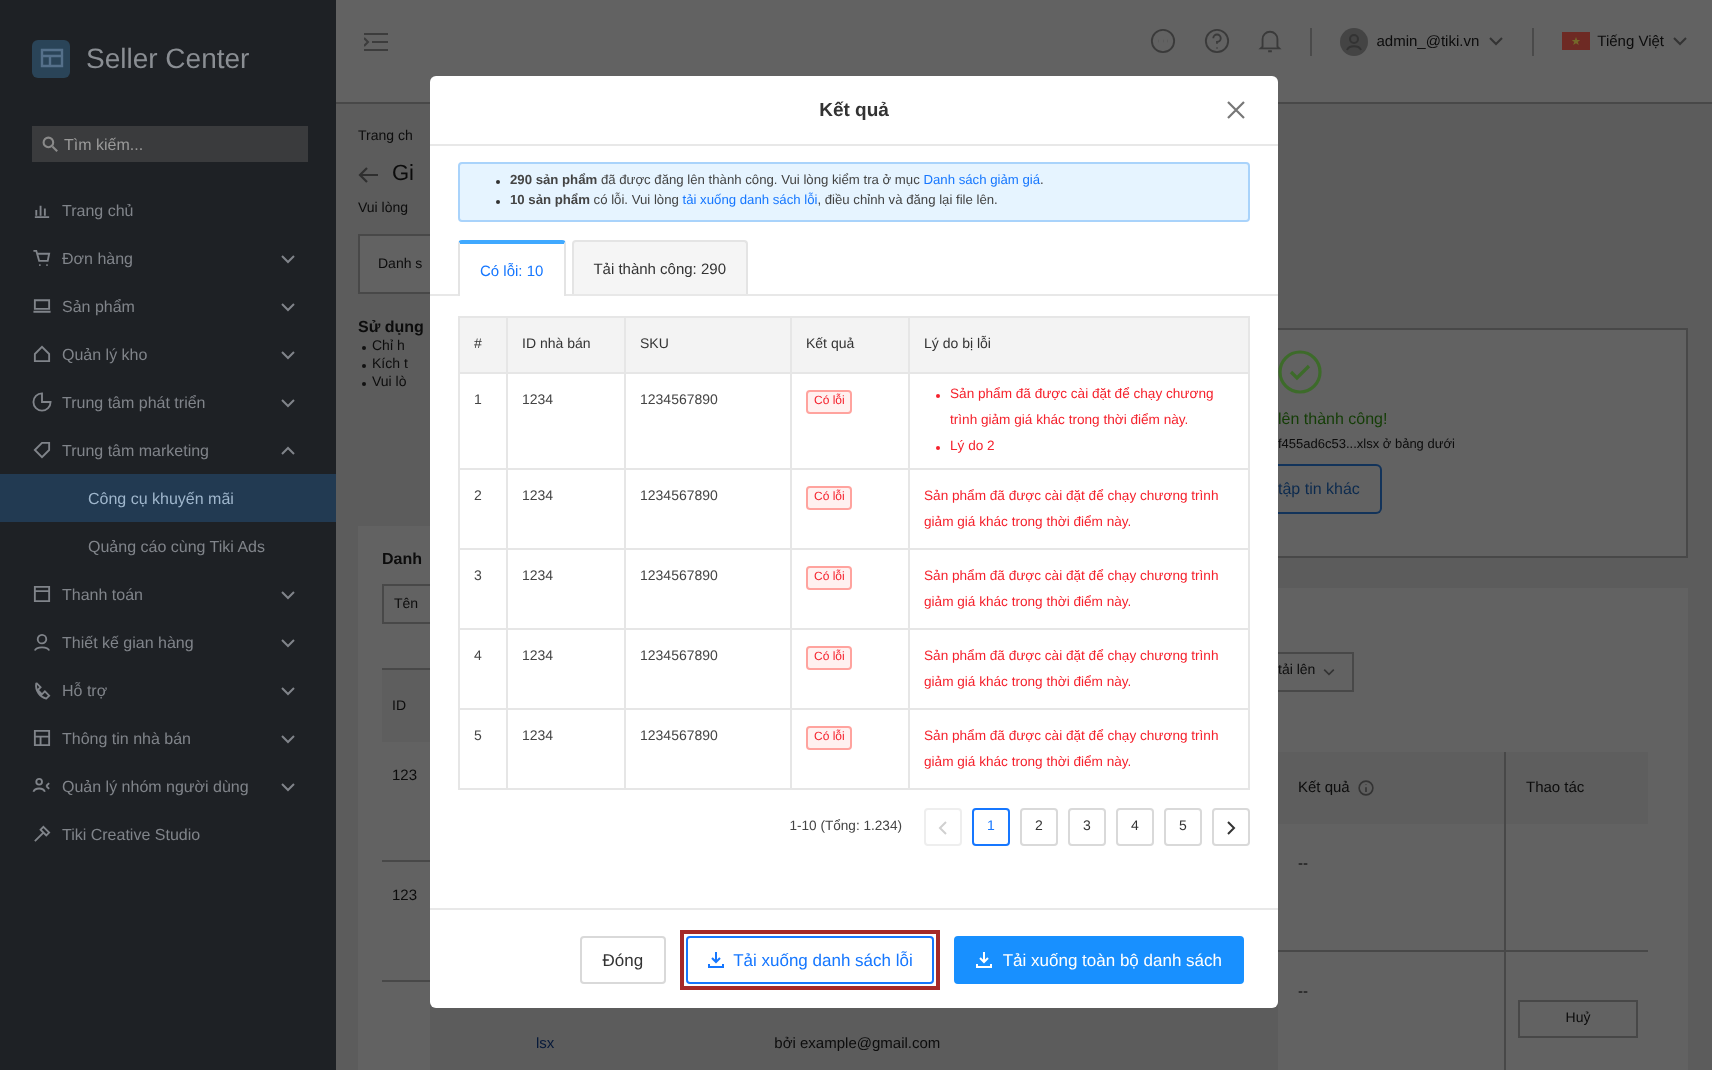 The image size is (1712, 1070). Describe the element at coordinates (376, 41) in the screenshot. I see `menu-icon` at that location.